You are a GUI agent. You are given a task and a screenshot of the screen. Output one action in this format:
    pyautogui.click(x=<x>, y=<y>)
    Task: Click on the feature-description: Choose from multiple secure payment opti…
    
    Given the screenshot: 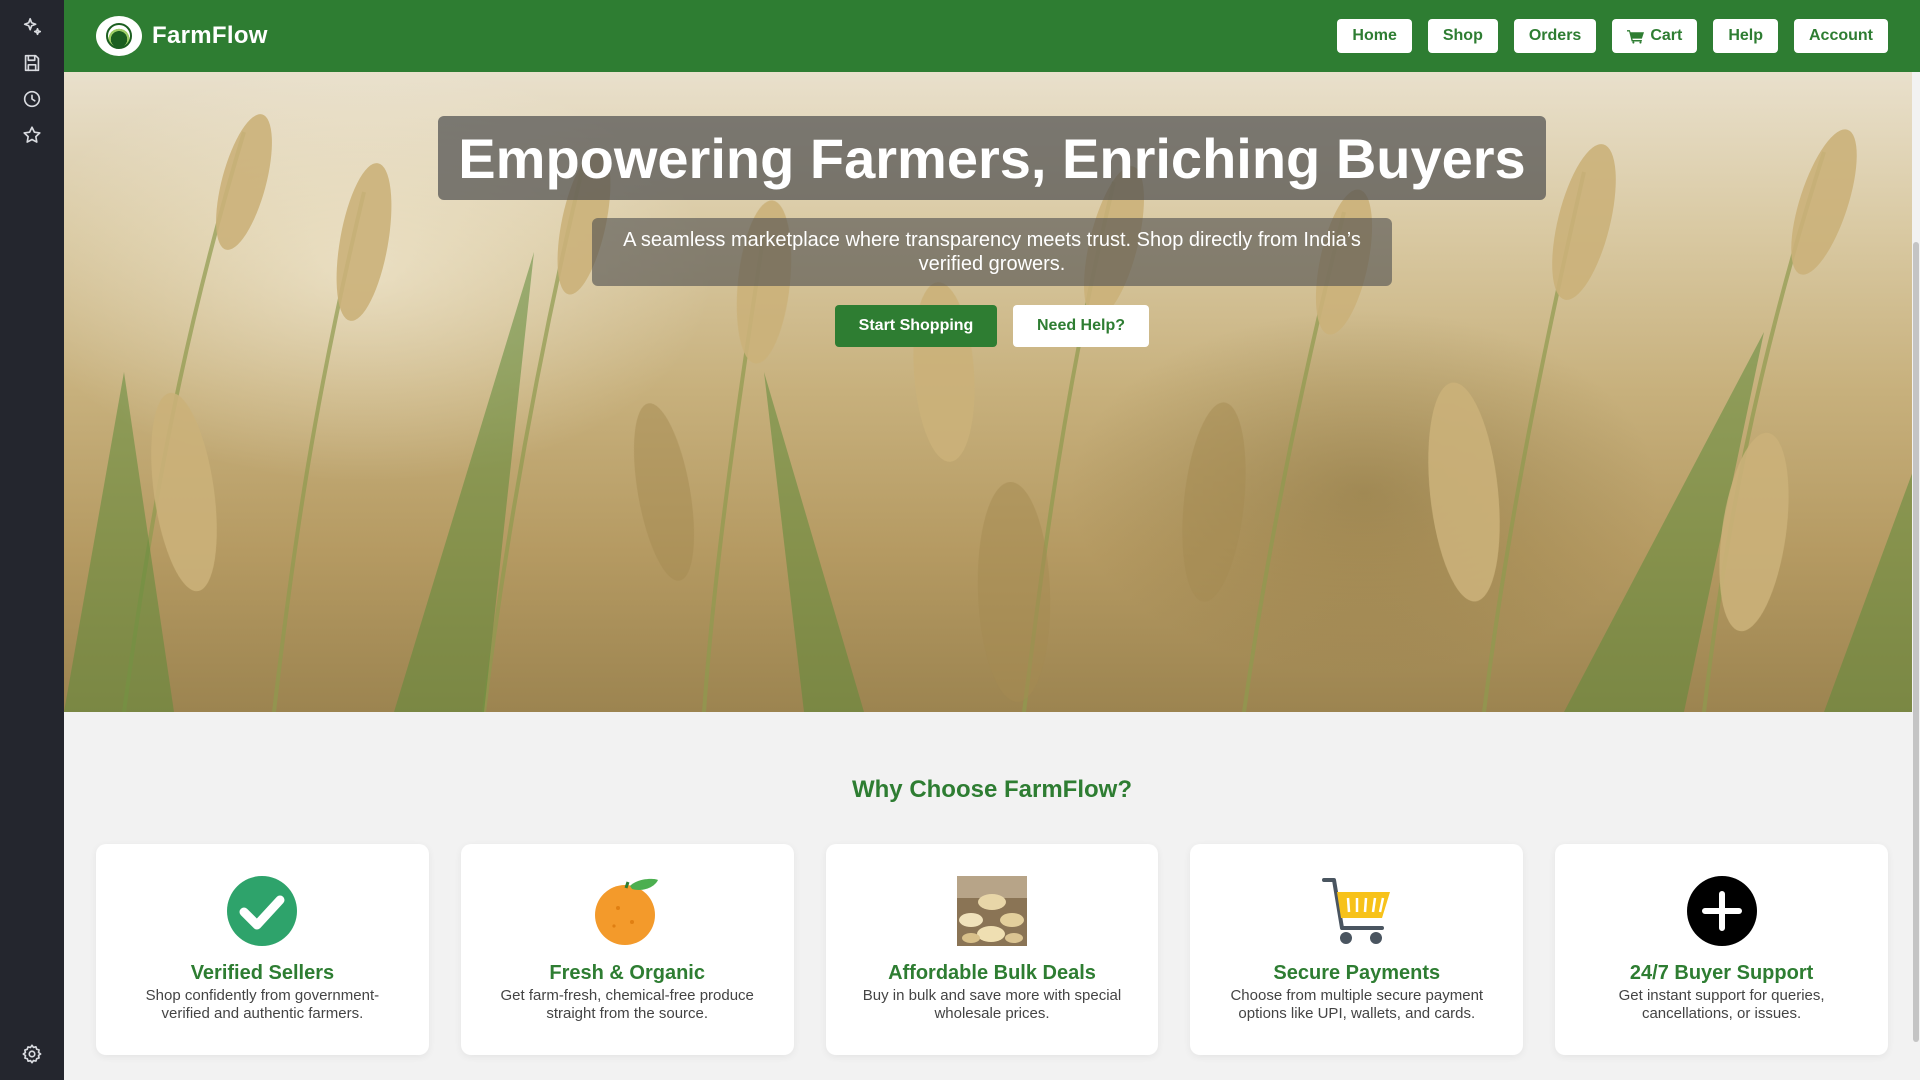 What is the action you would take?
    pyautogui.click(x=1357, y=1004)
    